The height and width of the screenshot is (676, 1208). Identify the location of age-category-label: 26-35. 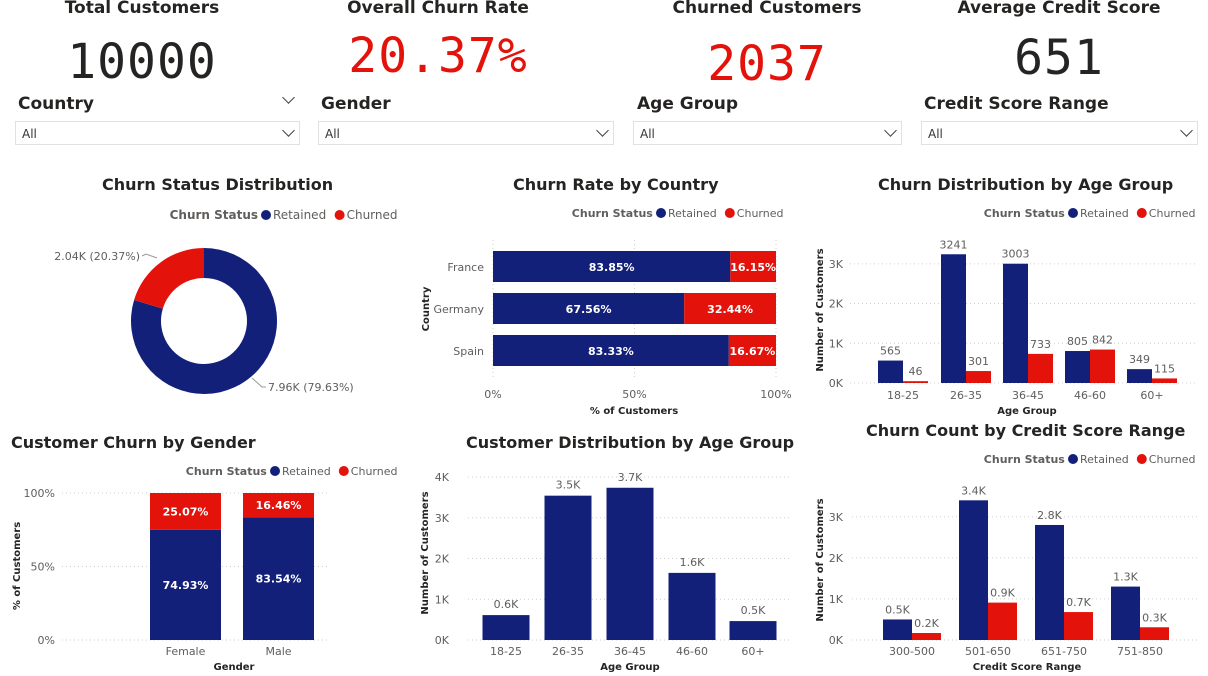
(966, 395).